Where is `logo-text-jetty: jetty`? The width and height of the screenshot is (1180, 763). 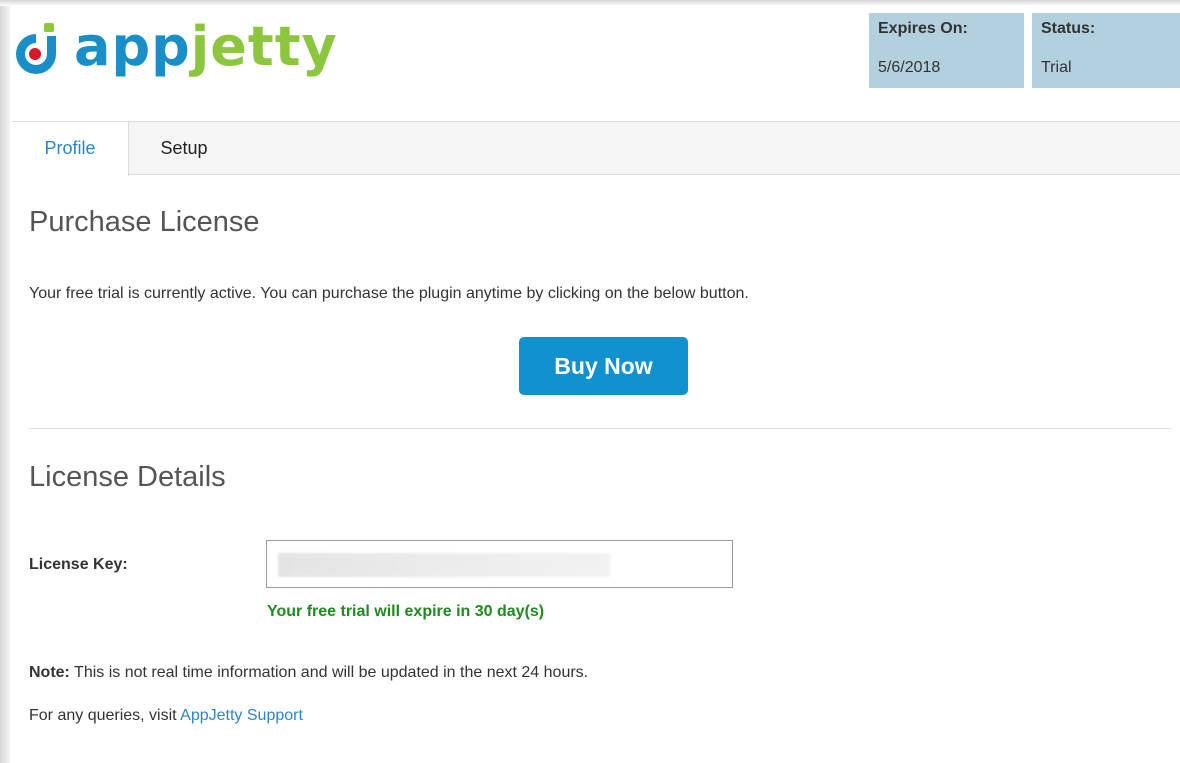 logo-text-jetty: jetty is located at coordinates (264, 46).